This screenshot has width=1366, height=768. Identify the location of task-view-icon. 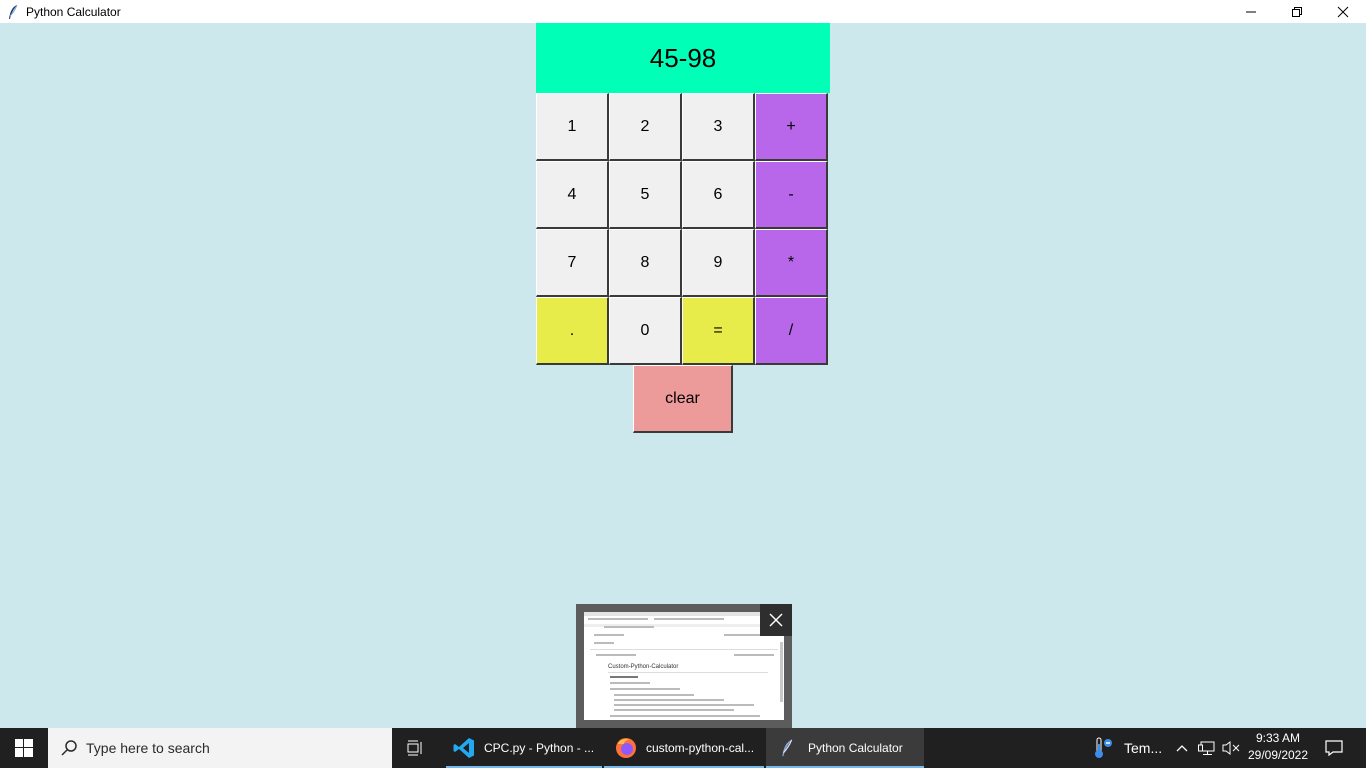
(414, 748).